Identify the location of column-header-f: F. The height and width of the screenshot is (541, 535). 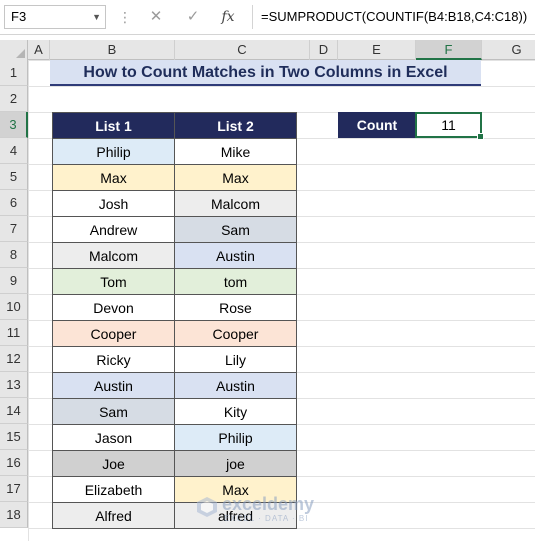
(449, 50).